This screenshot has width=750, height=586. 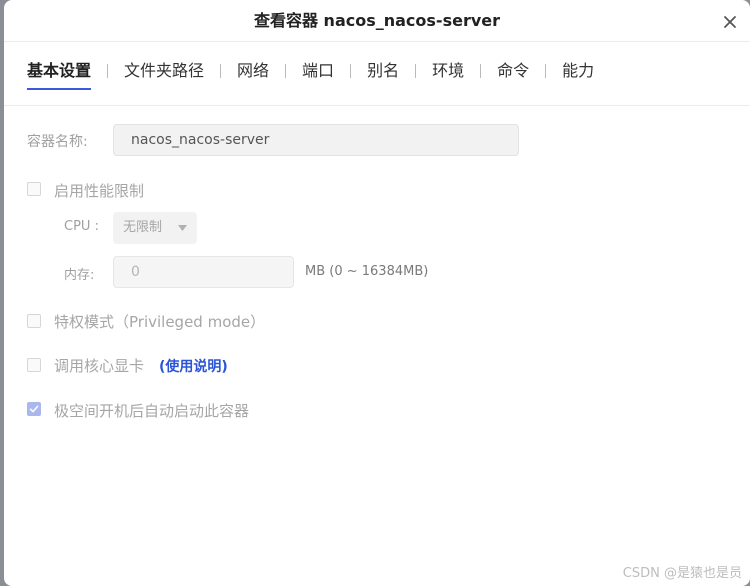 What do you see at coordinates (152, 411) in the screenshot?
I see `autostart-label: 极空间开机后自动启动此容器` at bounding box center [152, 411].